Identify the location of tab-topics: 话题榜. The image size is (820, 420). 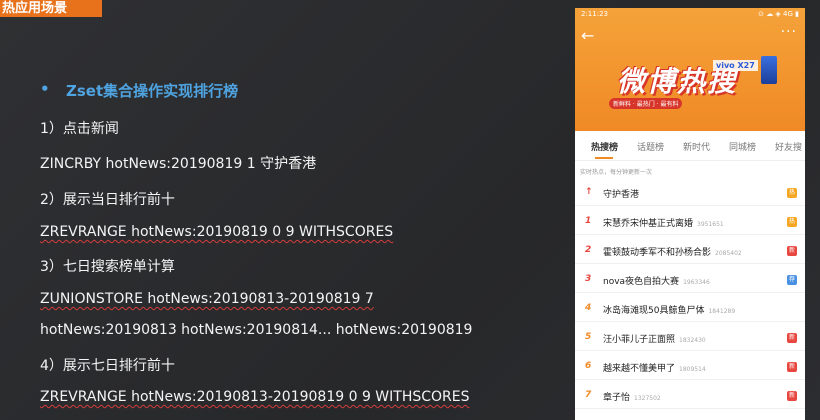
(650, 146).